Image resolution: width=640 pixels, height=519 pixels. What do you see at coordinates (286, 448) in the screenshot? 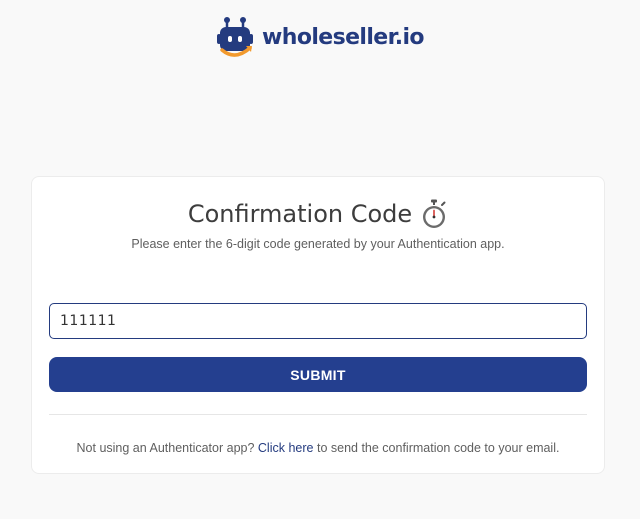
I see `send-email-code-link: Click here` at bounding box center [286, 448].